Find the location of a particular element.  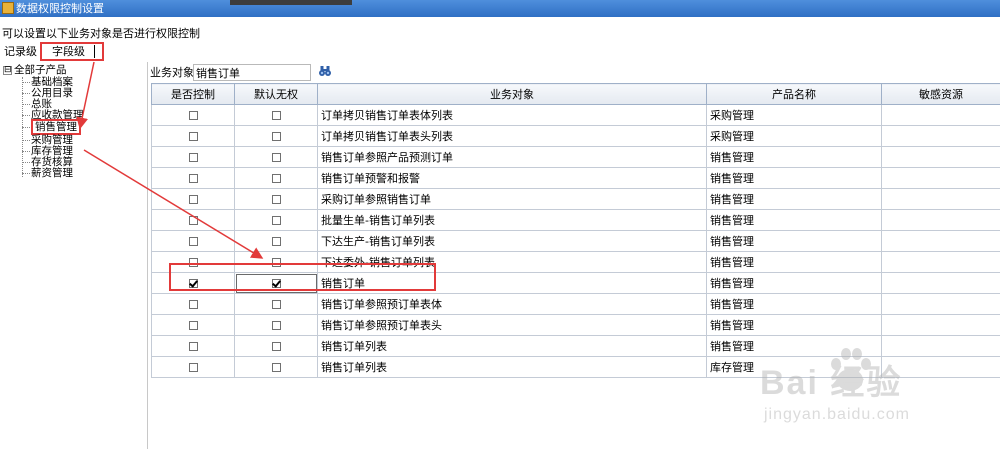

col-header-default-deny: 默认无权 is located at coordinates (276, 94).